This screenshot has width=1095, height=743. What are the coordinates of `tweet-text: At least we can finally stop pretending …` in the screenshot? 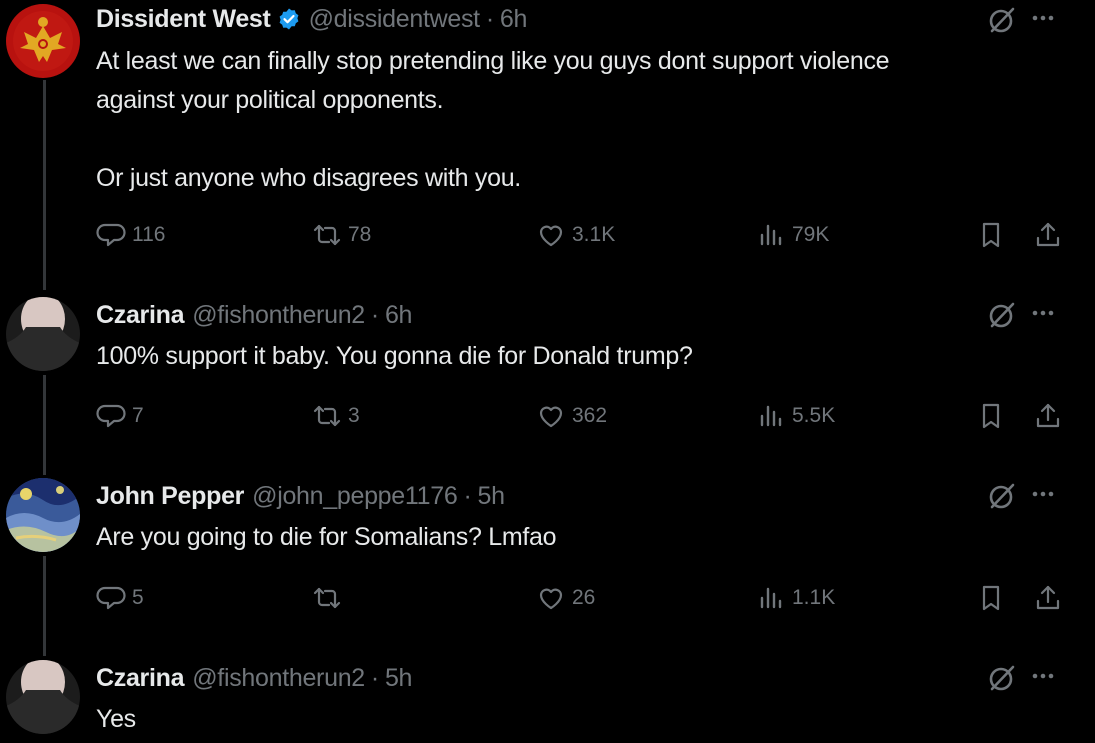 It's located at (493, 119).